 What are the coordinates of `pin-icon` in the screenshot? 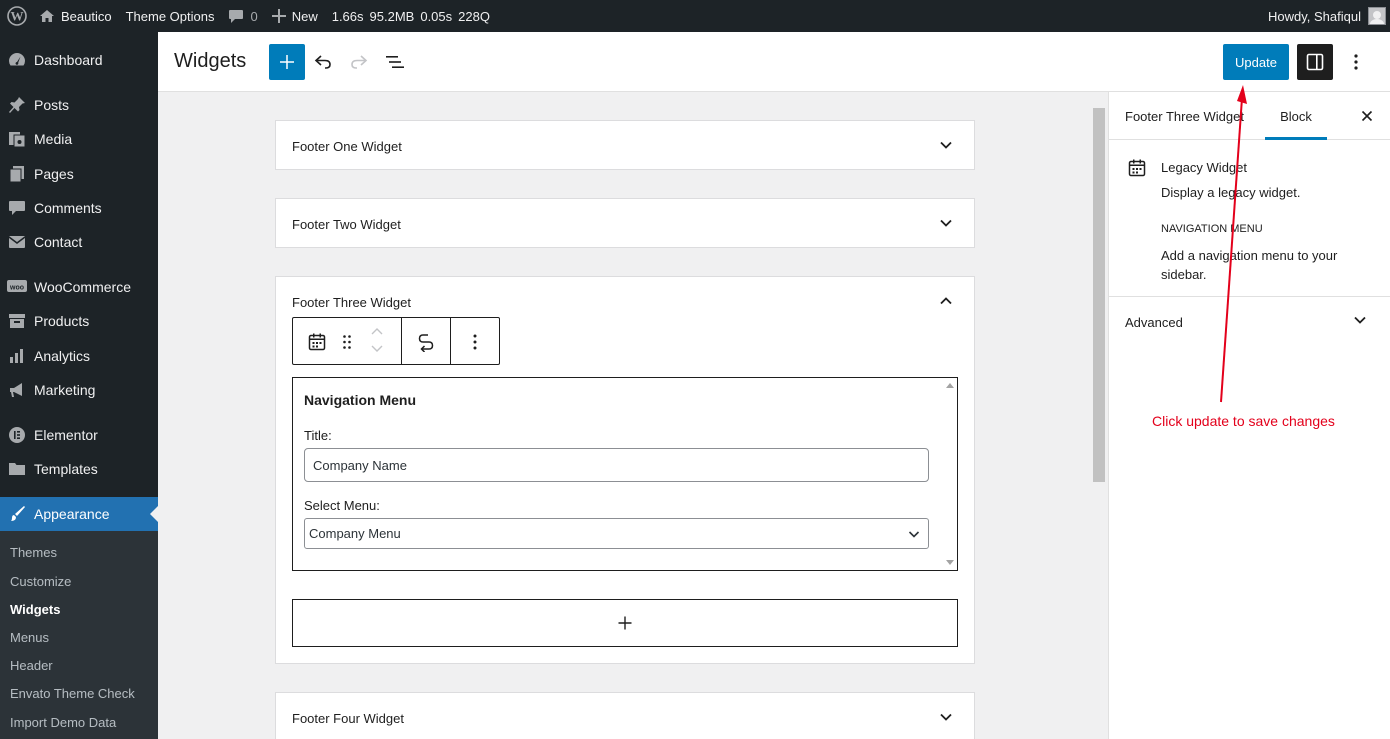 It's located at (17, 105).